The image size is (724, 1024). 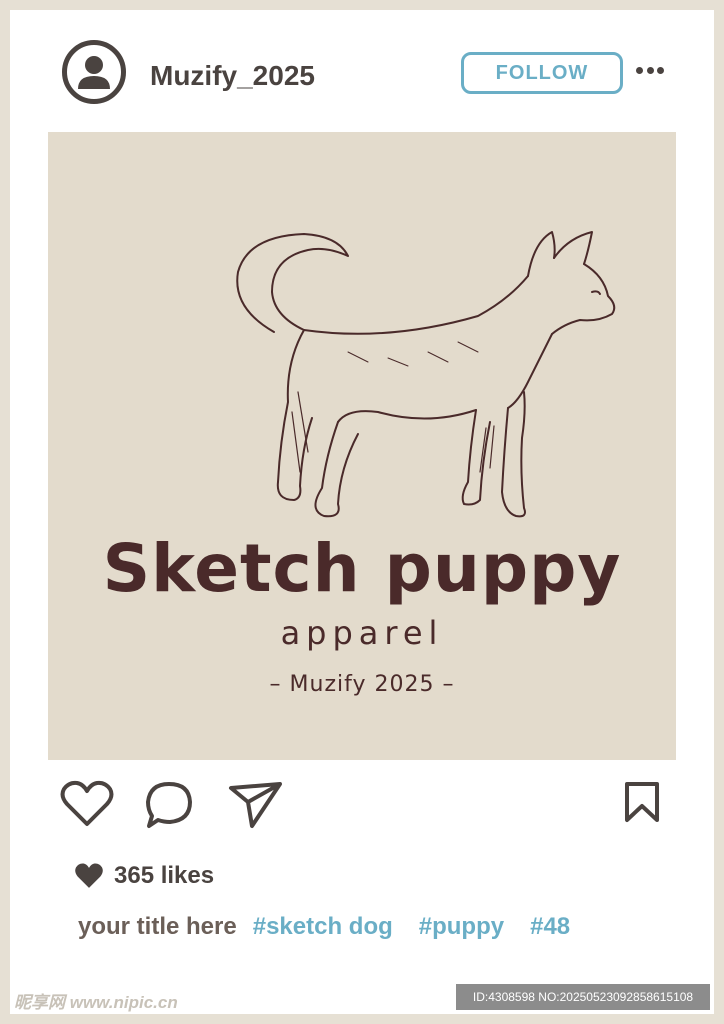 What do you see at coordinates (650, 70) in the screenshot?
I see `more-icon` at bounding box center [650, 70].